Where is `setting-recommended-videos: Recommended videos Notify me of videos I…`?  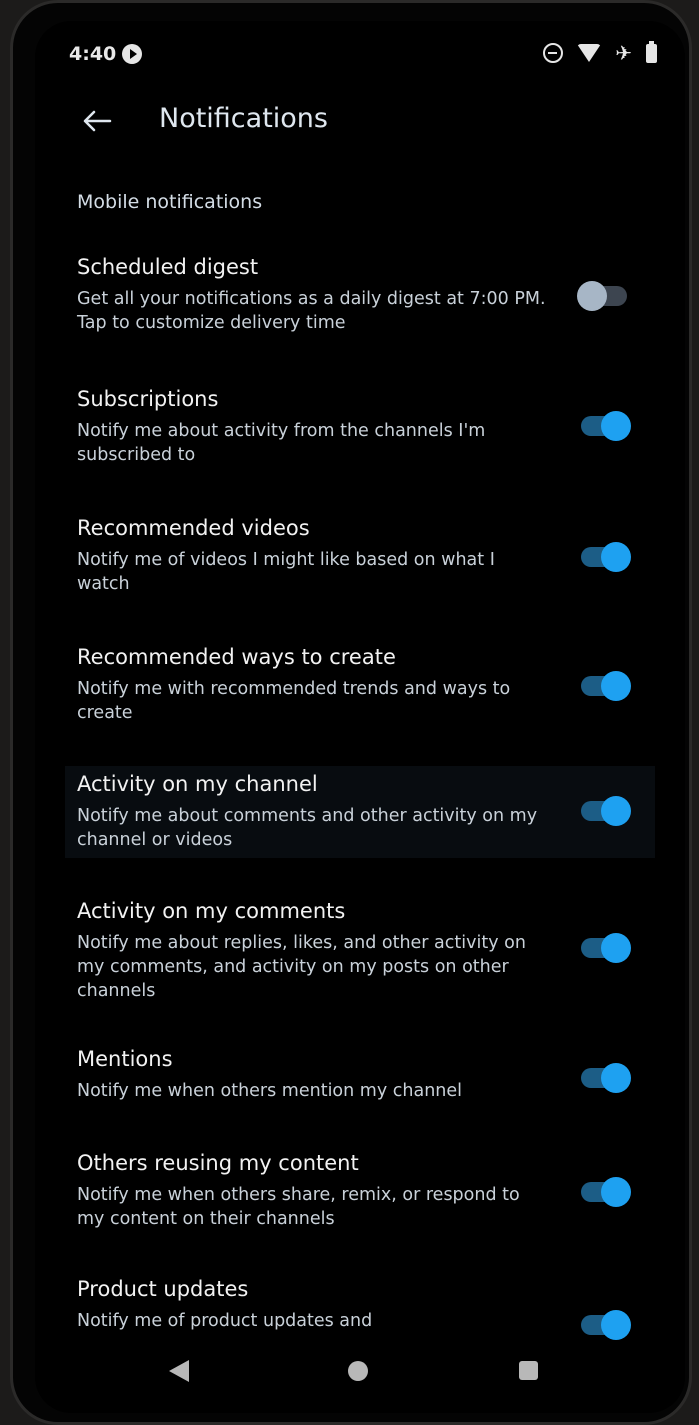
setting-recommended-videos: Recommended videos Notify me of videos I… is located at coordinates (360, 556).